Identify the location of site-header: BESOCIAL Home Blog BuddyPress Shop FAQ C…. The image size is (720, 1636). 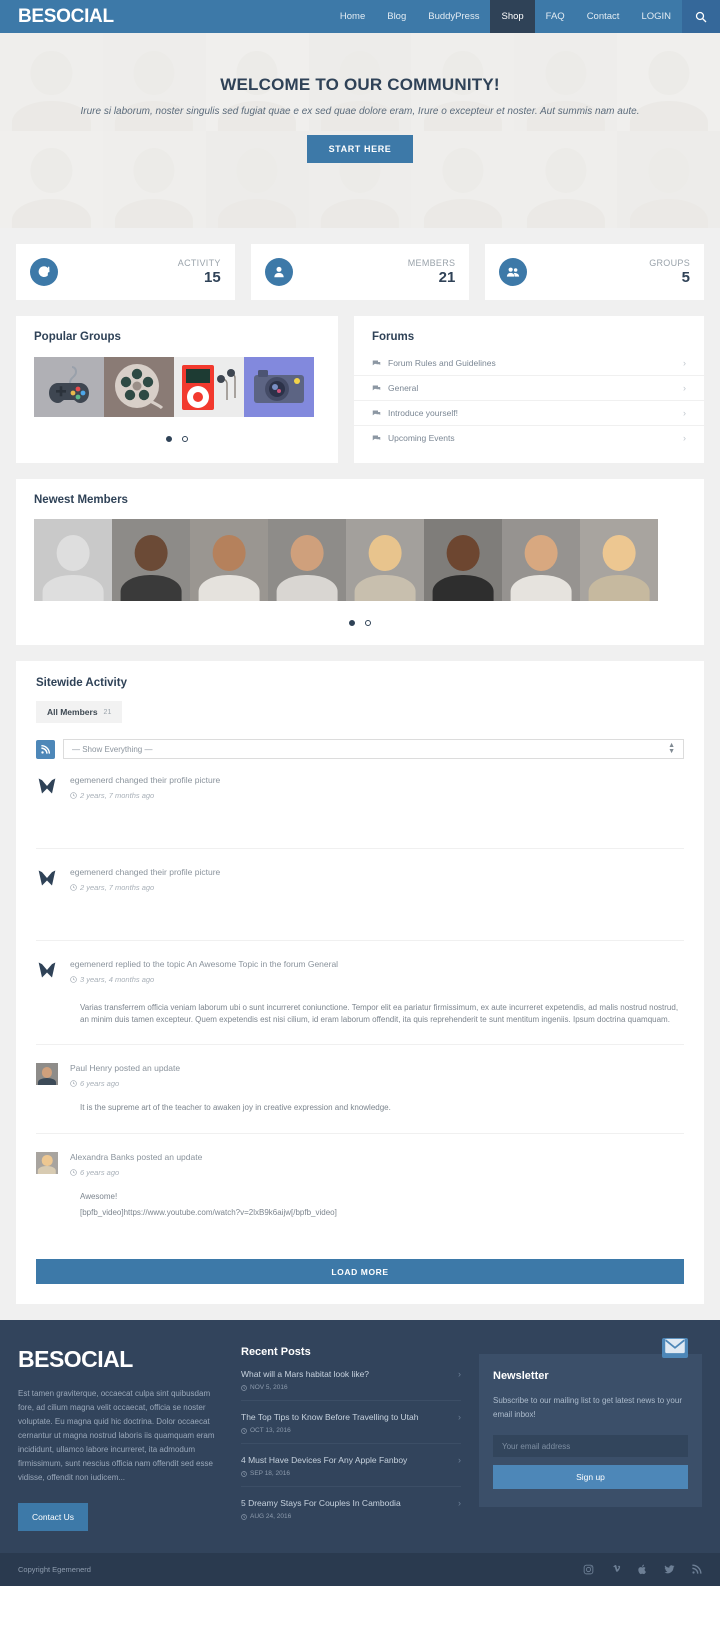
(360, 16).